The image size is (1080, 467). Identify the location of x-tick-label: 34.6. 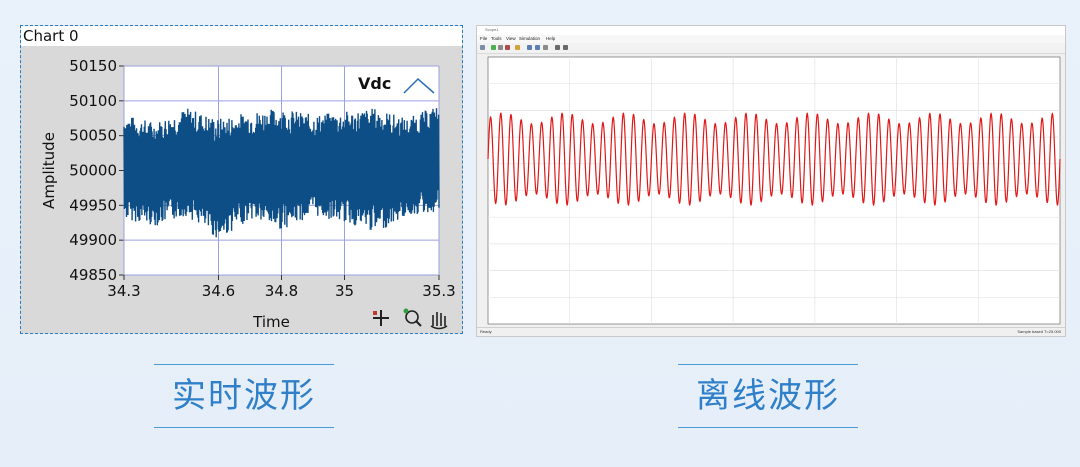
(218, 291).